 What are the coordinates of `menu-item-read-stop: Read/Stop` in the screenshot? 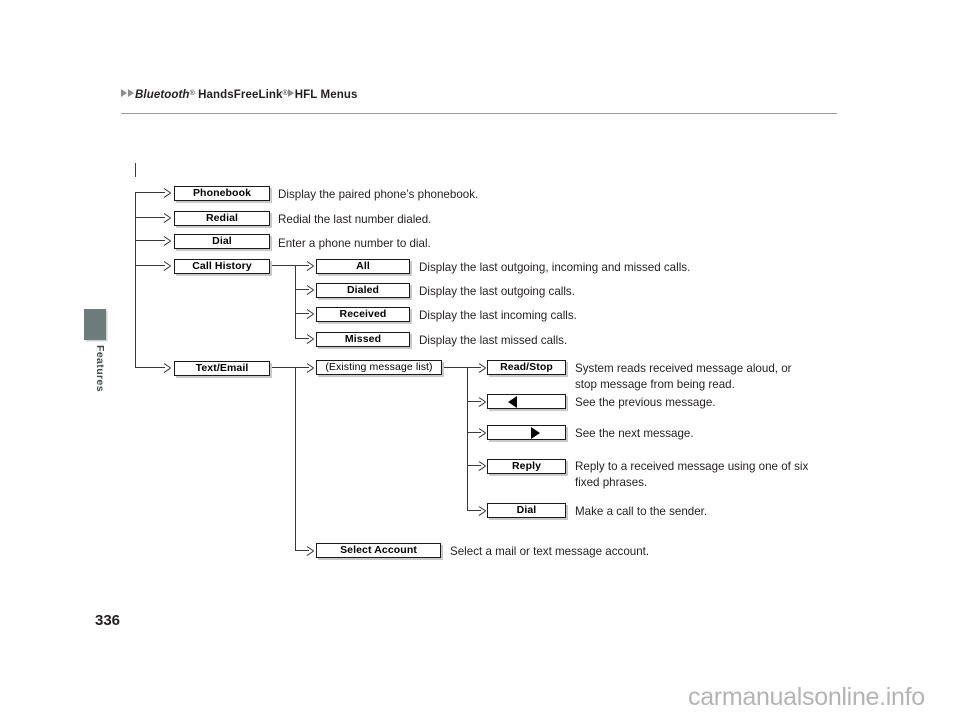 It's located at (526, 367).